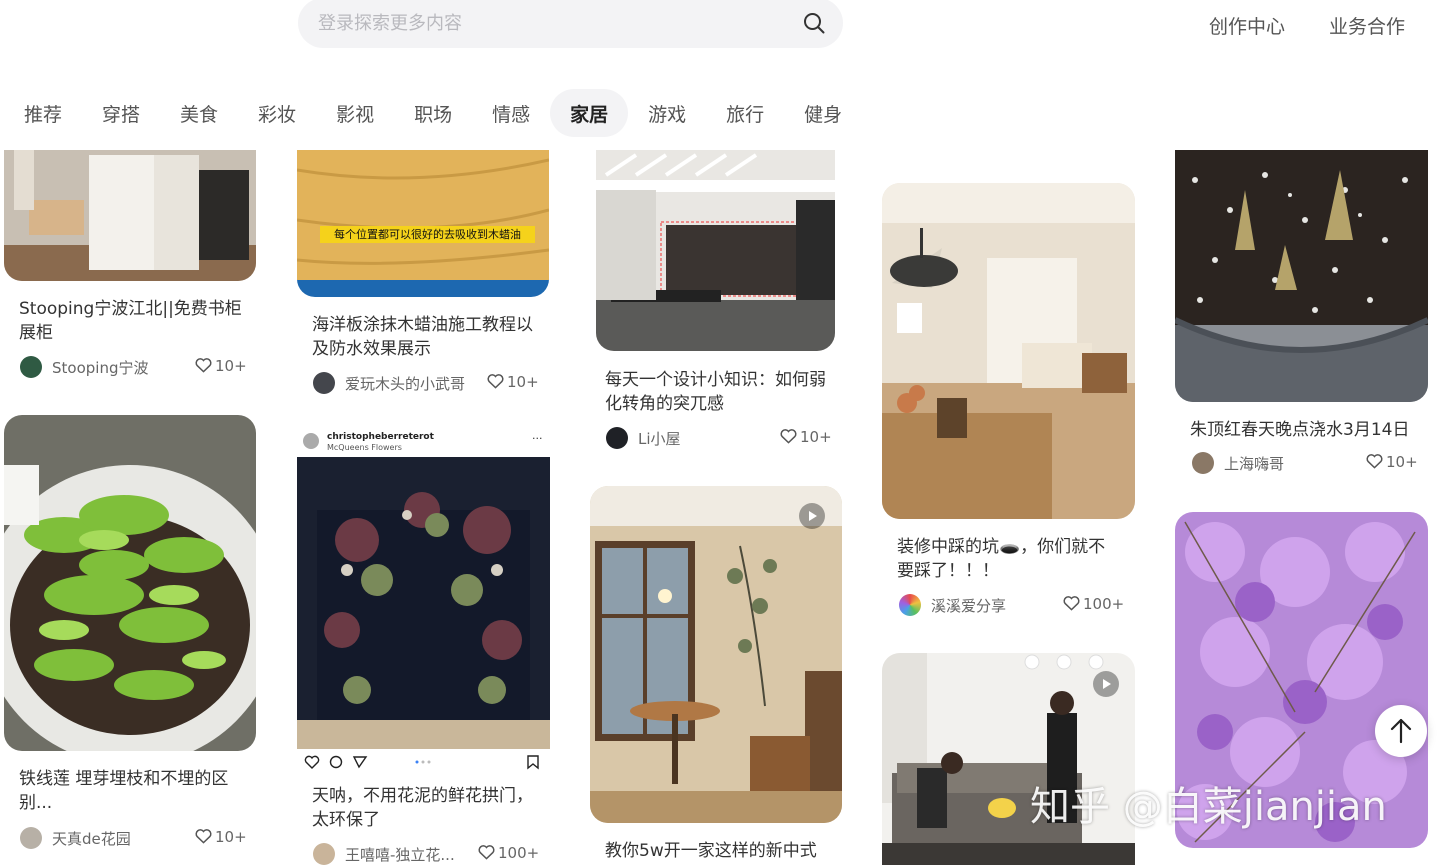 This screenshot has height=865, width=1440. Describe the element at coordinates (423, 762) in the screenshot. I see `ig-action-bar` at that location.